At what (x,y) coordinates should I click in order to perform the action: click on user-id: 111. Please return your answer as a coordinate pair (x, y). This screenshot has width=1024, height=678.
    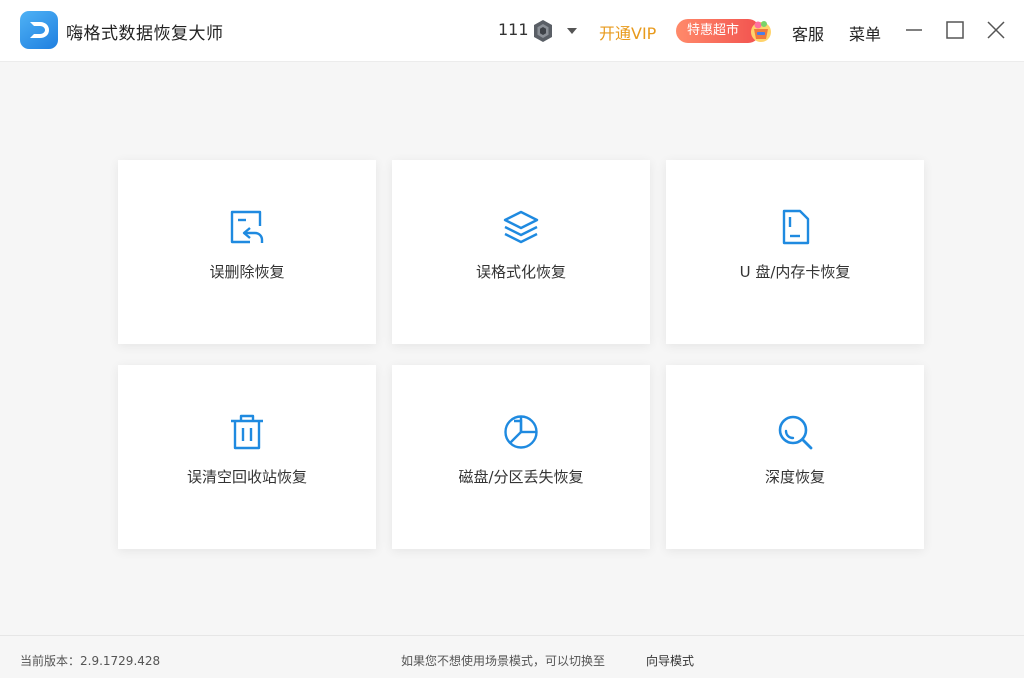
    Looking at the image, I should click on (513, 29).